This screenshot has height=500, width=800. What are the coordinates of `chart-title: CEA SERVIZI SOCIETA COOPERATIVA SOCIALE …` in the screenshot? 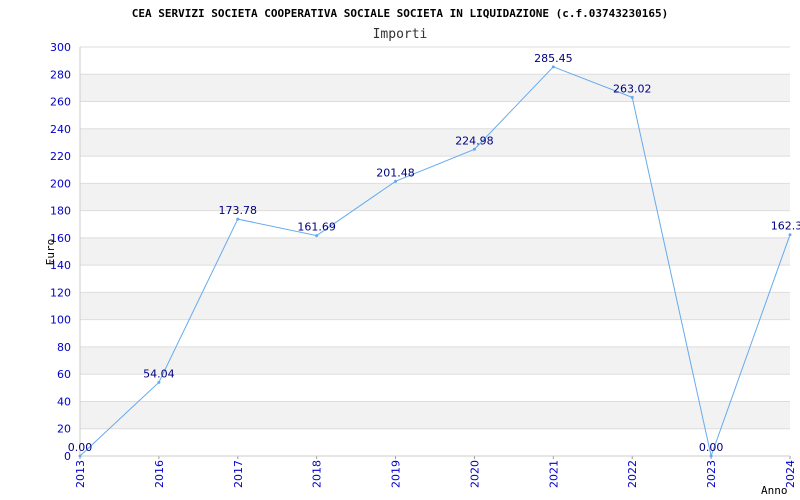 It's located at (400, 13).